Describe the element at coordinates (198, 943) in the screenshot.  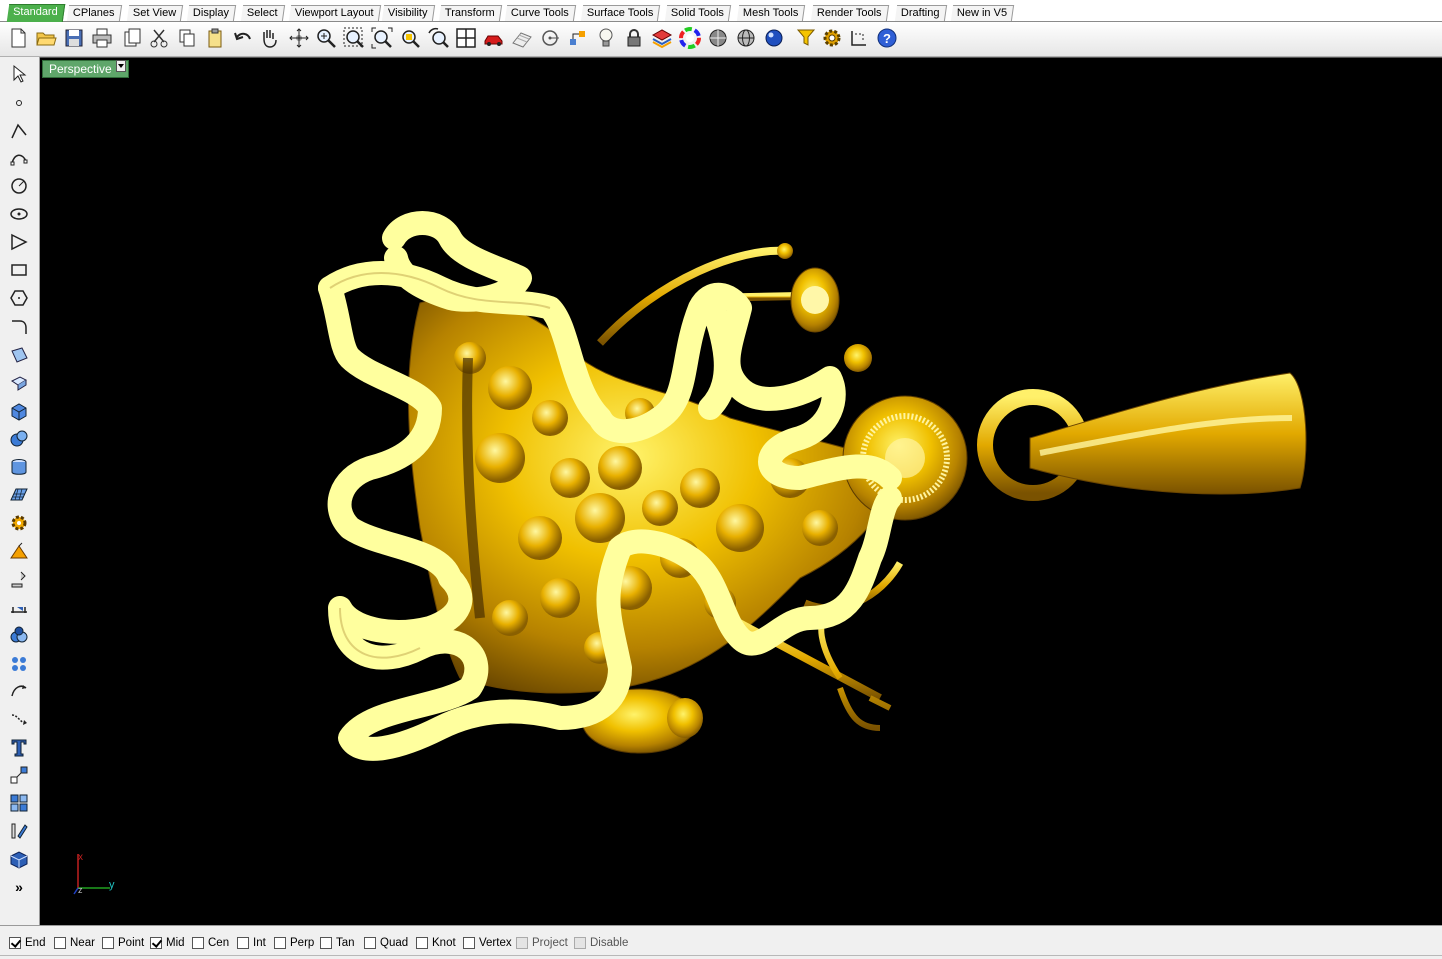
I see `osnap-cen-checkbox` at that location.